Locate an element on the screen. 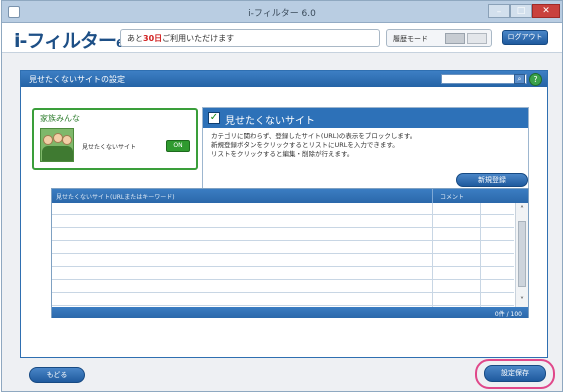 The width and height of the screenshot is (564, 392). profile-name: 家族みんな is located at coordinates (60, 118).